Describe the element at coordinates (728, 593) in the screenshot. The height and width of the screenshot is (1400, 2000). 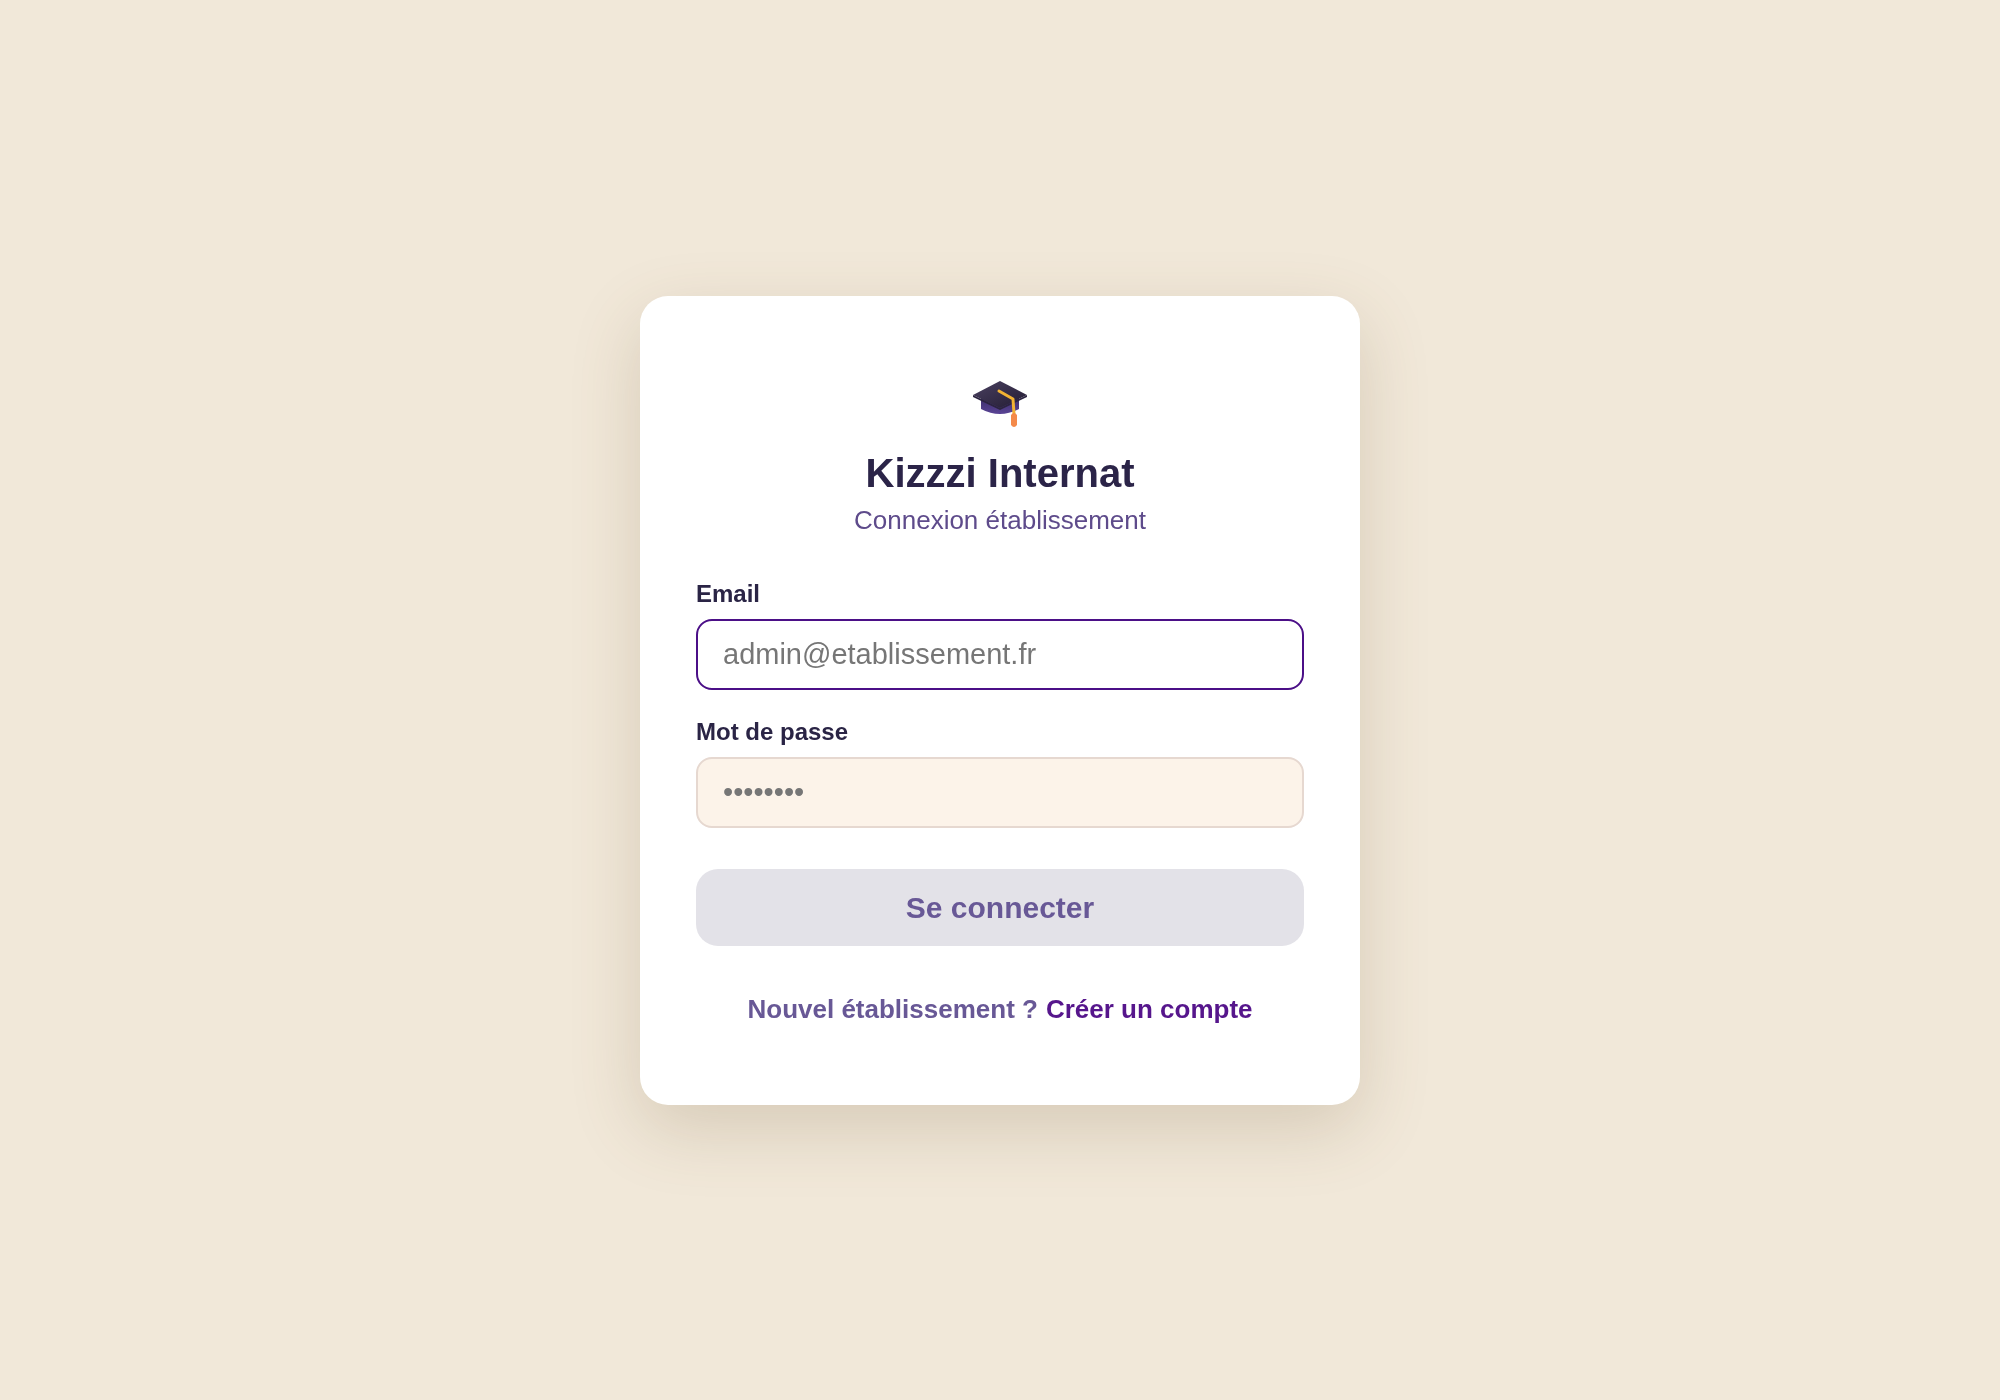
I see `field-label: Email` at that location.